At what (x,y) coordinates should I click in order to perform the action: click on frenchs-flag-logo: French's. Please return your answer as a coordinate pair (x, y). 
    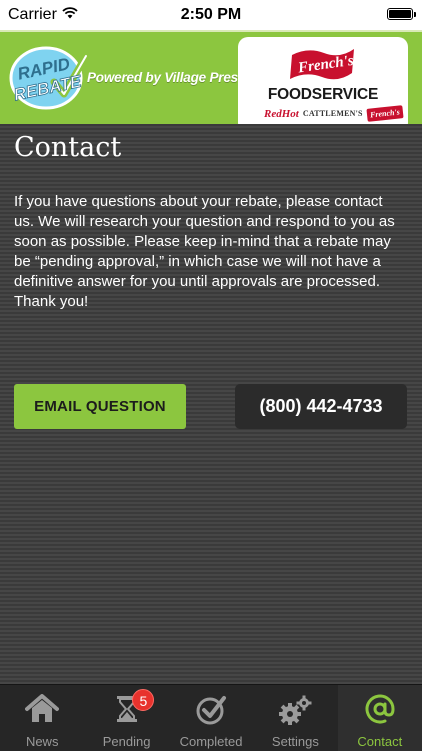
    Looking at the image, I should click on (323, 66).